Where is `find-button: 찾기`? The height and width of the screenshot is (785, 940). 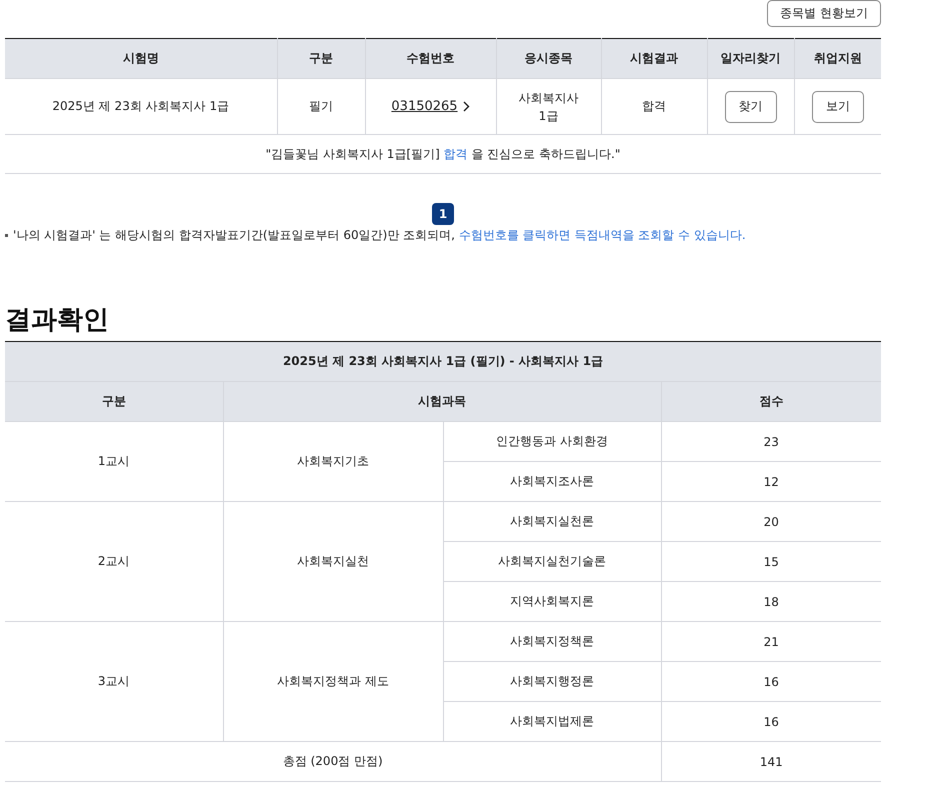 find-button: 찾기 is located at coordinates (750, 106).